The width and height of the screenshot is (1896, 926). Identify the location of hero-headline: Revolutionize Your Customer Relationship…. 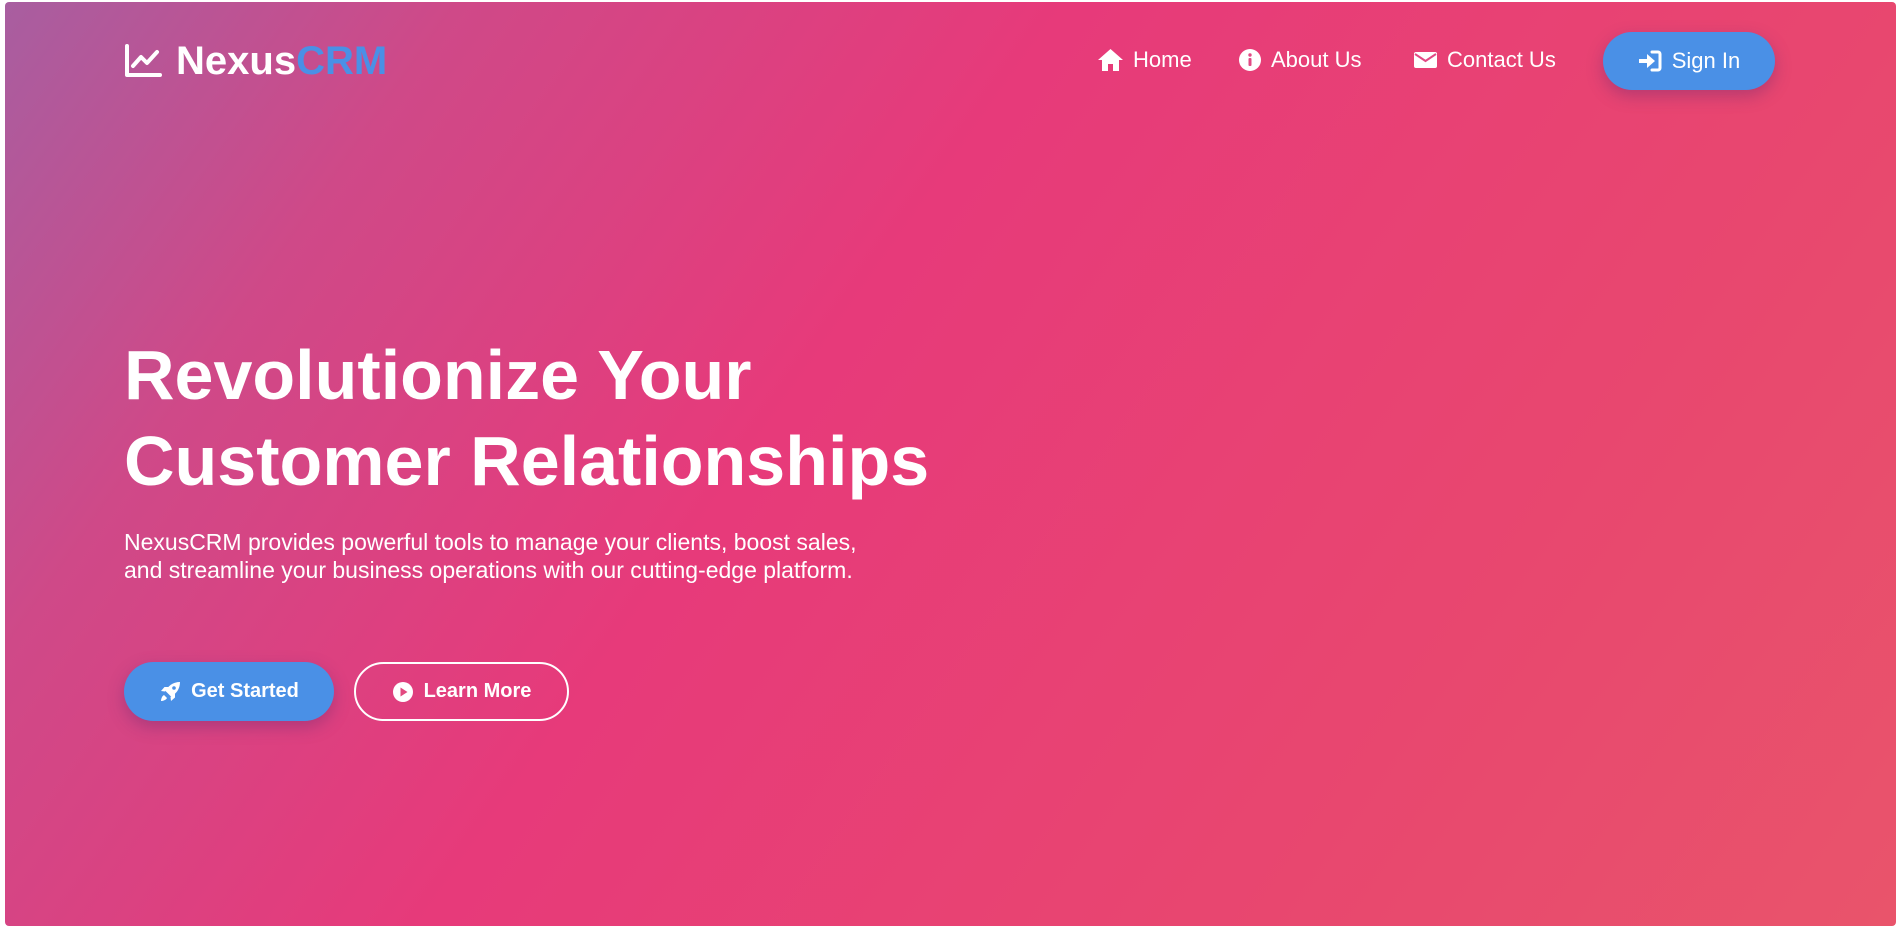
(574, 418).